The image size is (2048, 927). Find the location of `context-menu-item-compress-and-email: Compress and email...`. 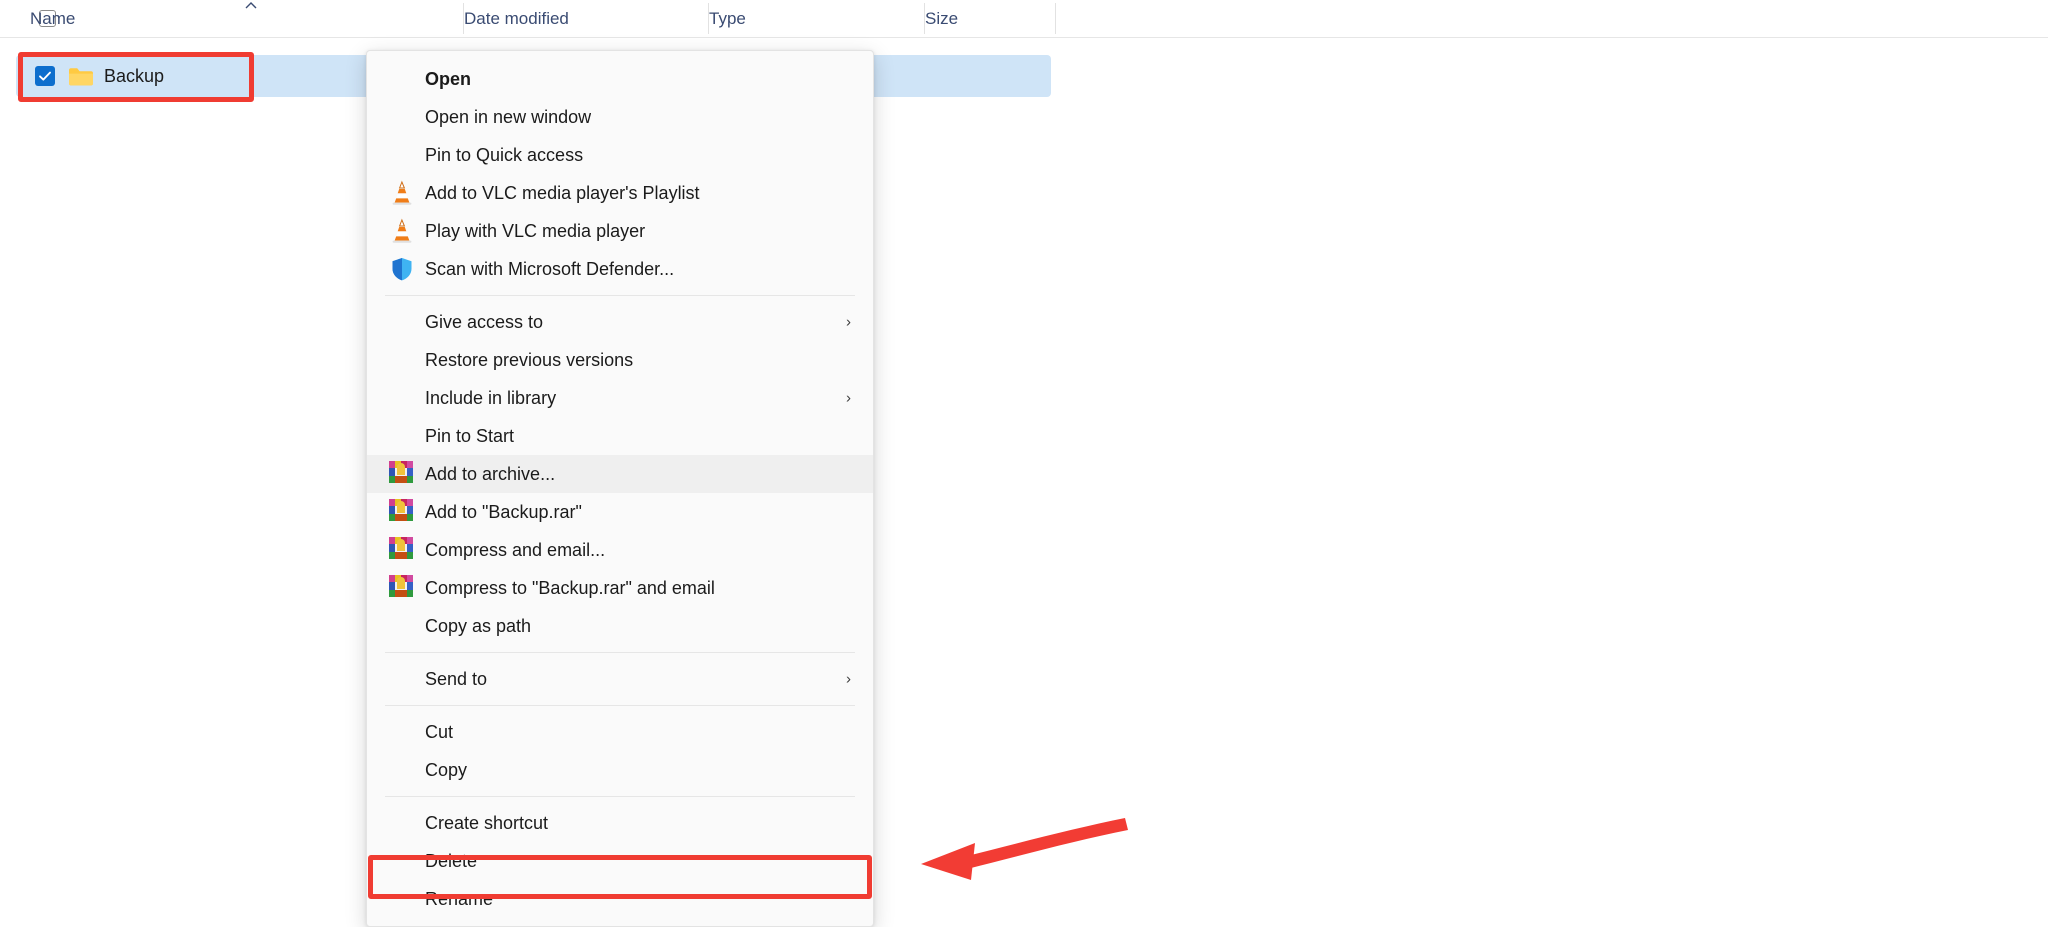

context-menu-item-compress-and-email: Compress and email... is located at coordinates (620, 550).